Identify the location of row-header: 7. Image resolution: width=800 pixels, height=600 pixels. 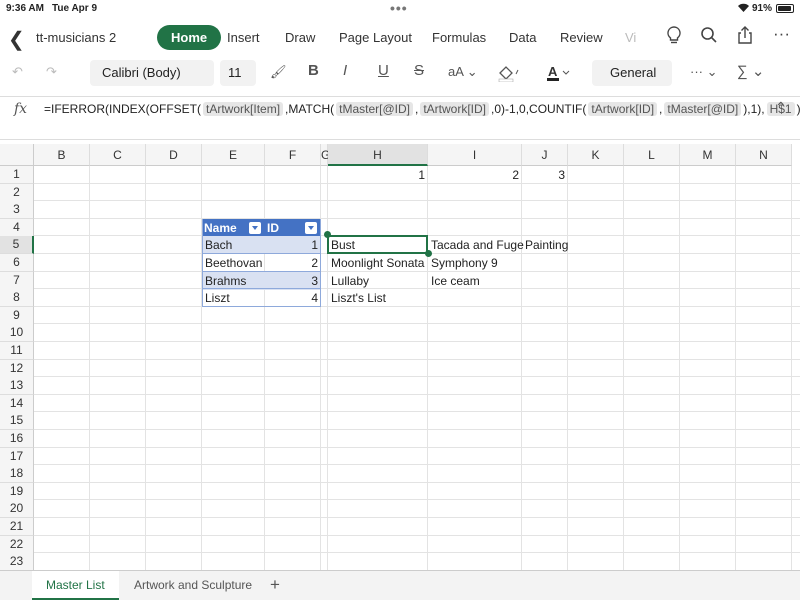
(17, 280).